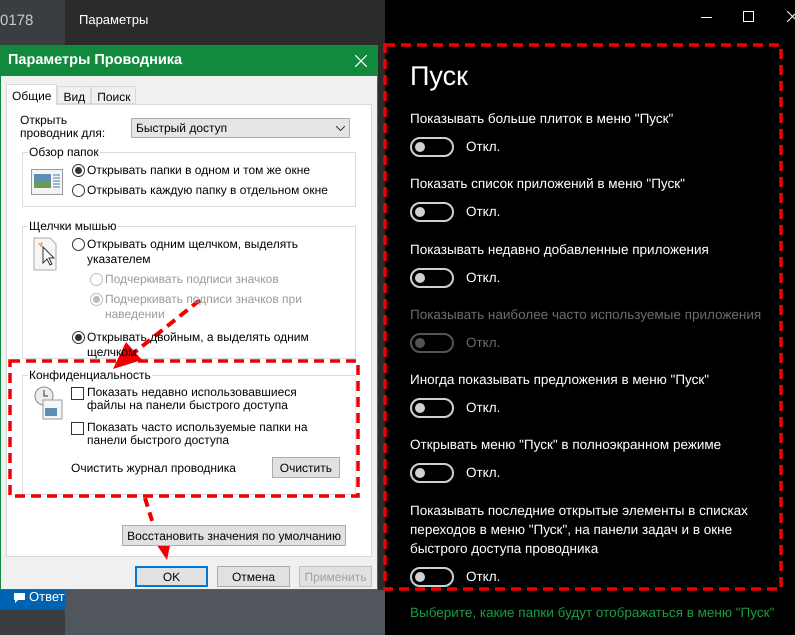  I want to click on maximize-icon, so click(748, 16).